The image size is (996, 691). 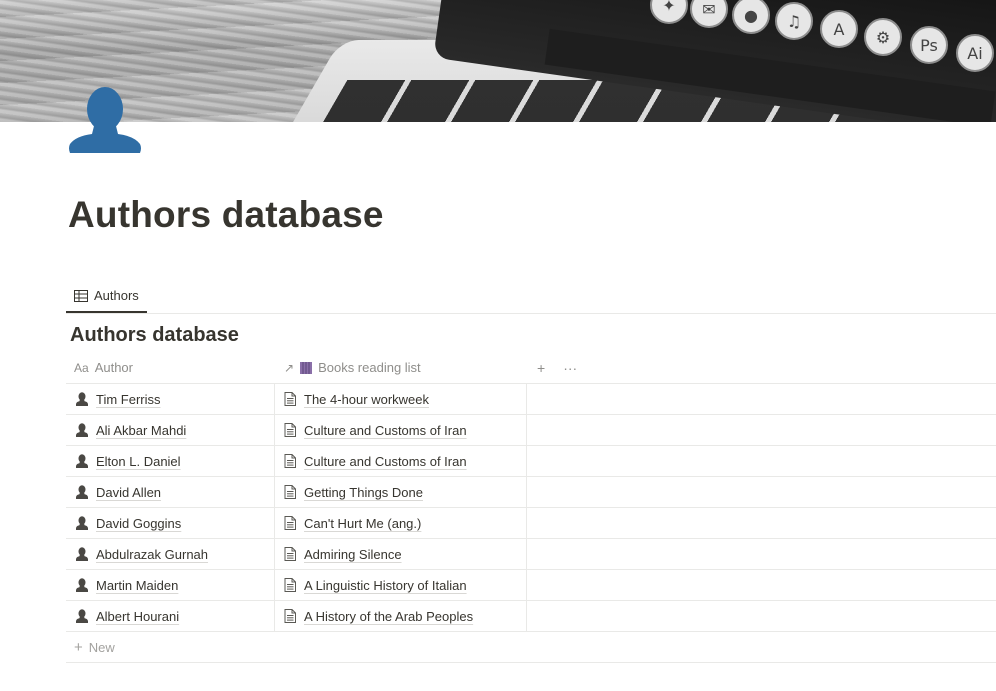 What do you see at coordinates (794, 21) in the screenshot?
I see `music-icon: ♫` at bounding box center [794, 21].